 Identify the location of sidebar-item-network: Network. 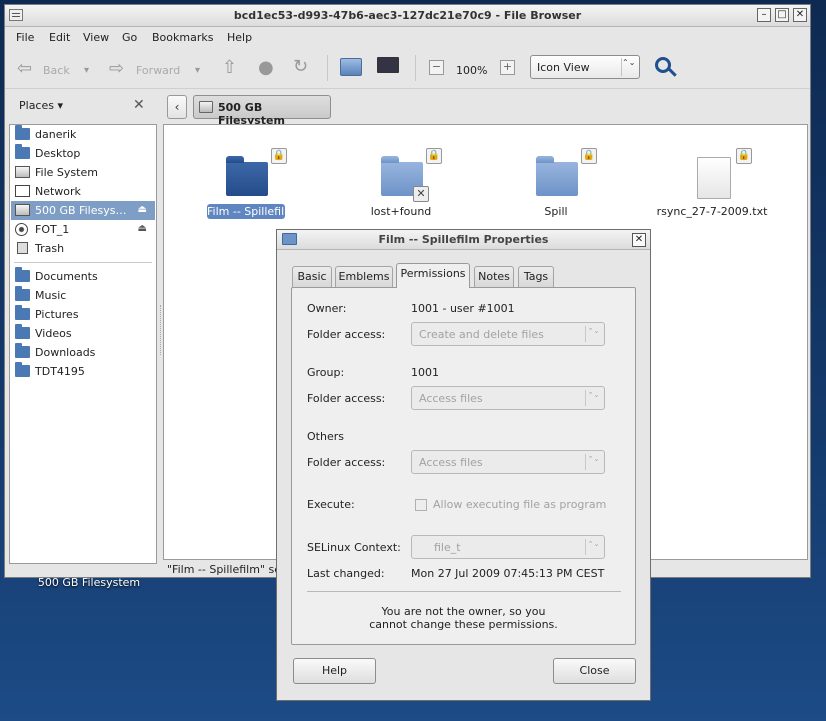
(83, 191).